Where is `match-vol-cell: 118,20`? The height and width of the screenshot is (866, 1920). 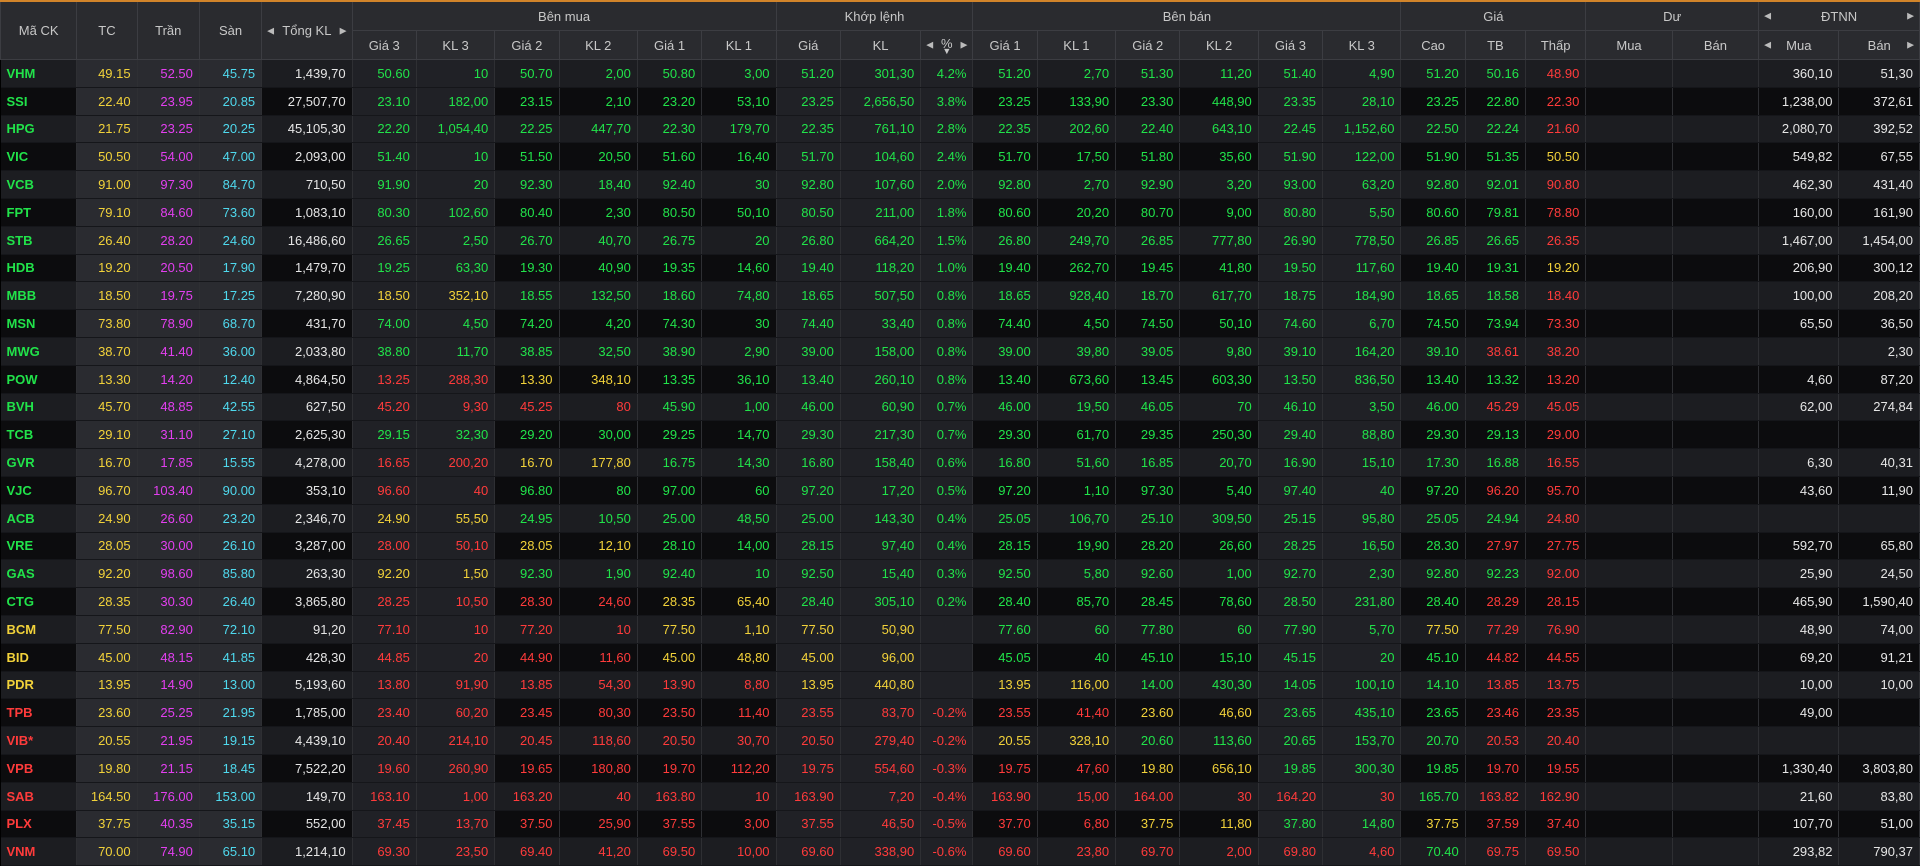
match-vol-cell: 118,20 is located at coordinates (881, 268).